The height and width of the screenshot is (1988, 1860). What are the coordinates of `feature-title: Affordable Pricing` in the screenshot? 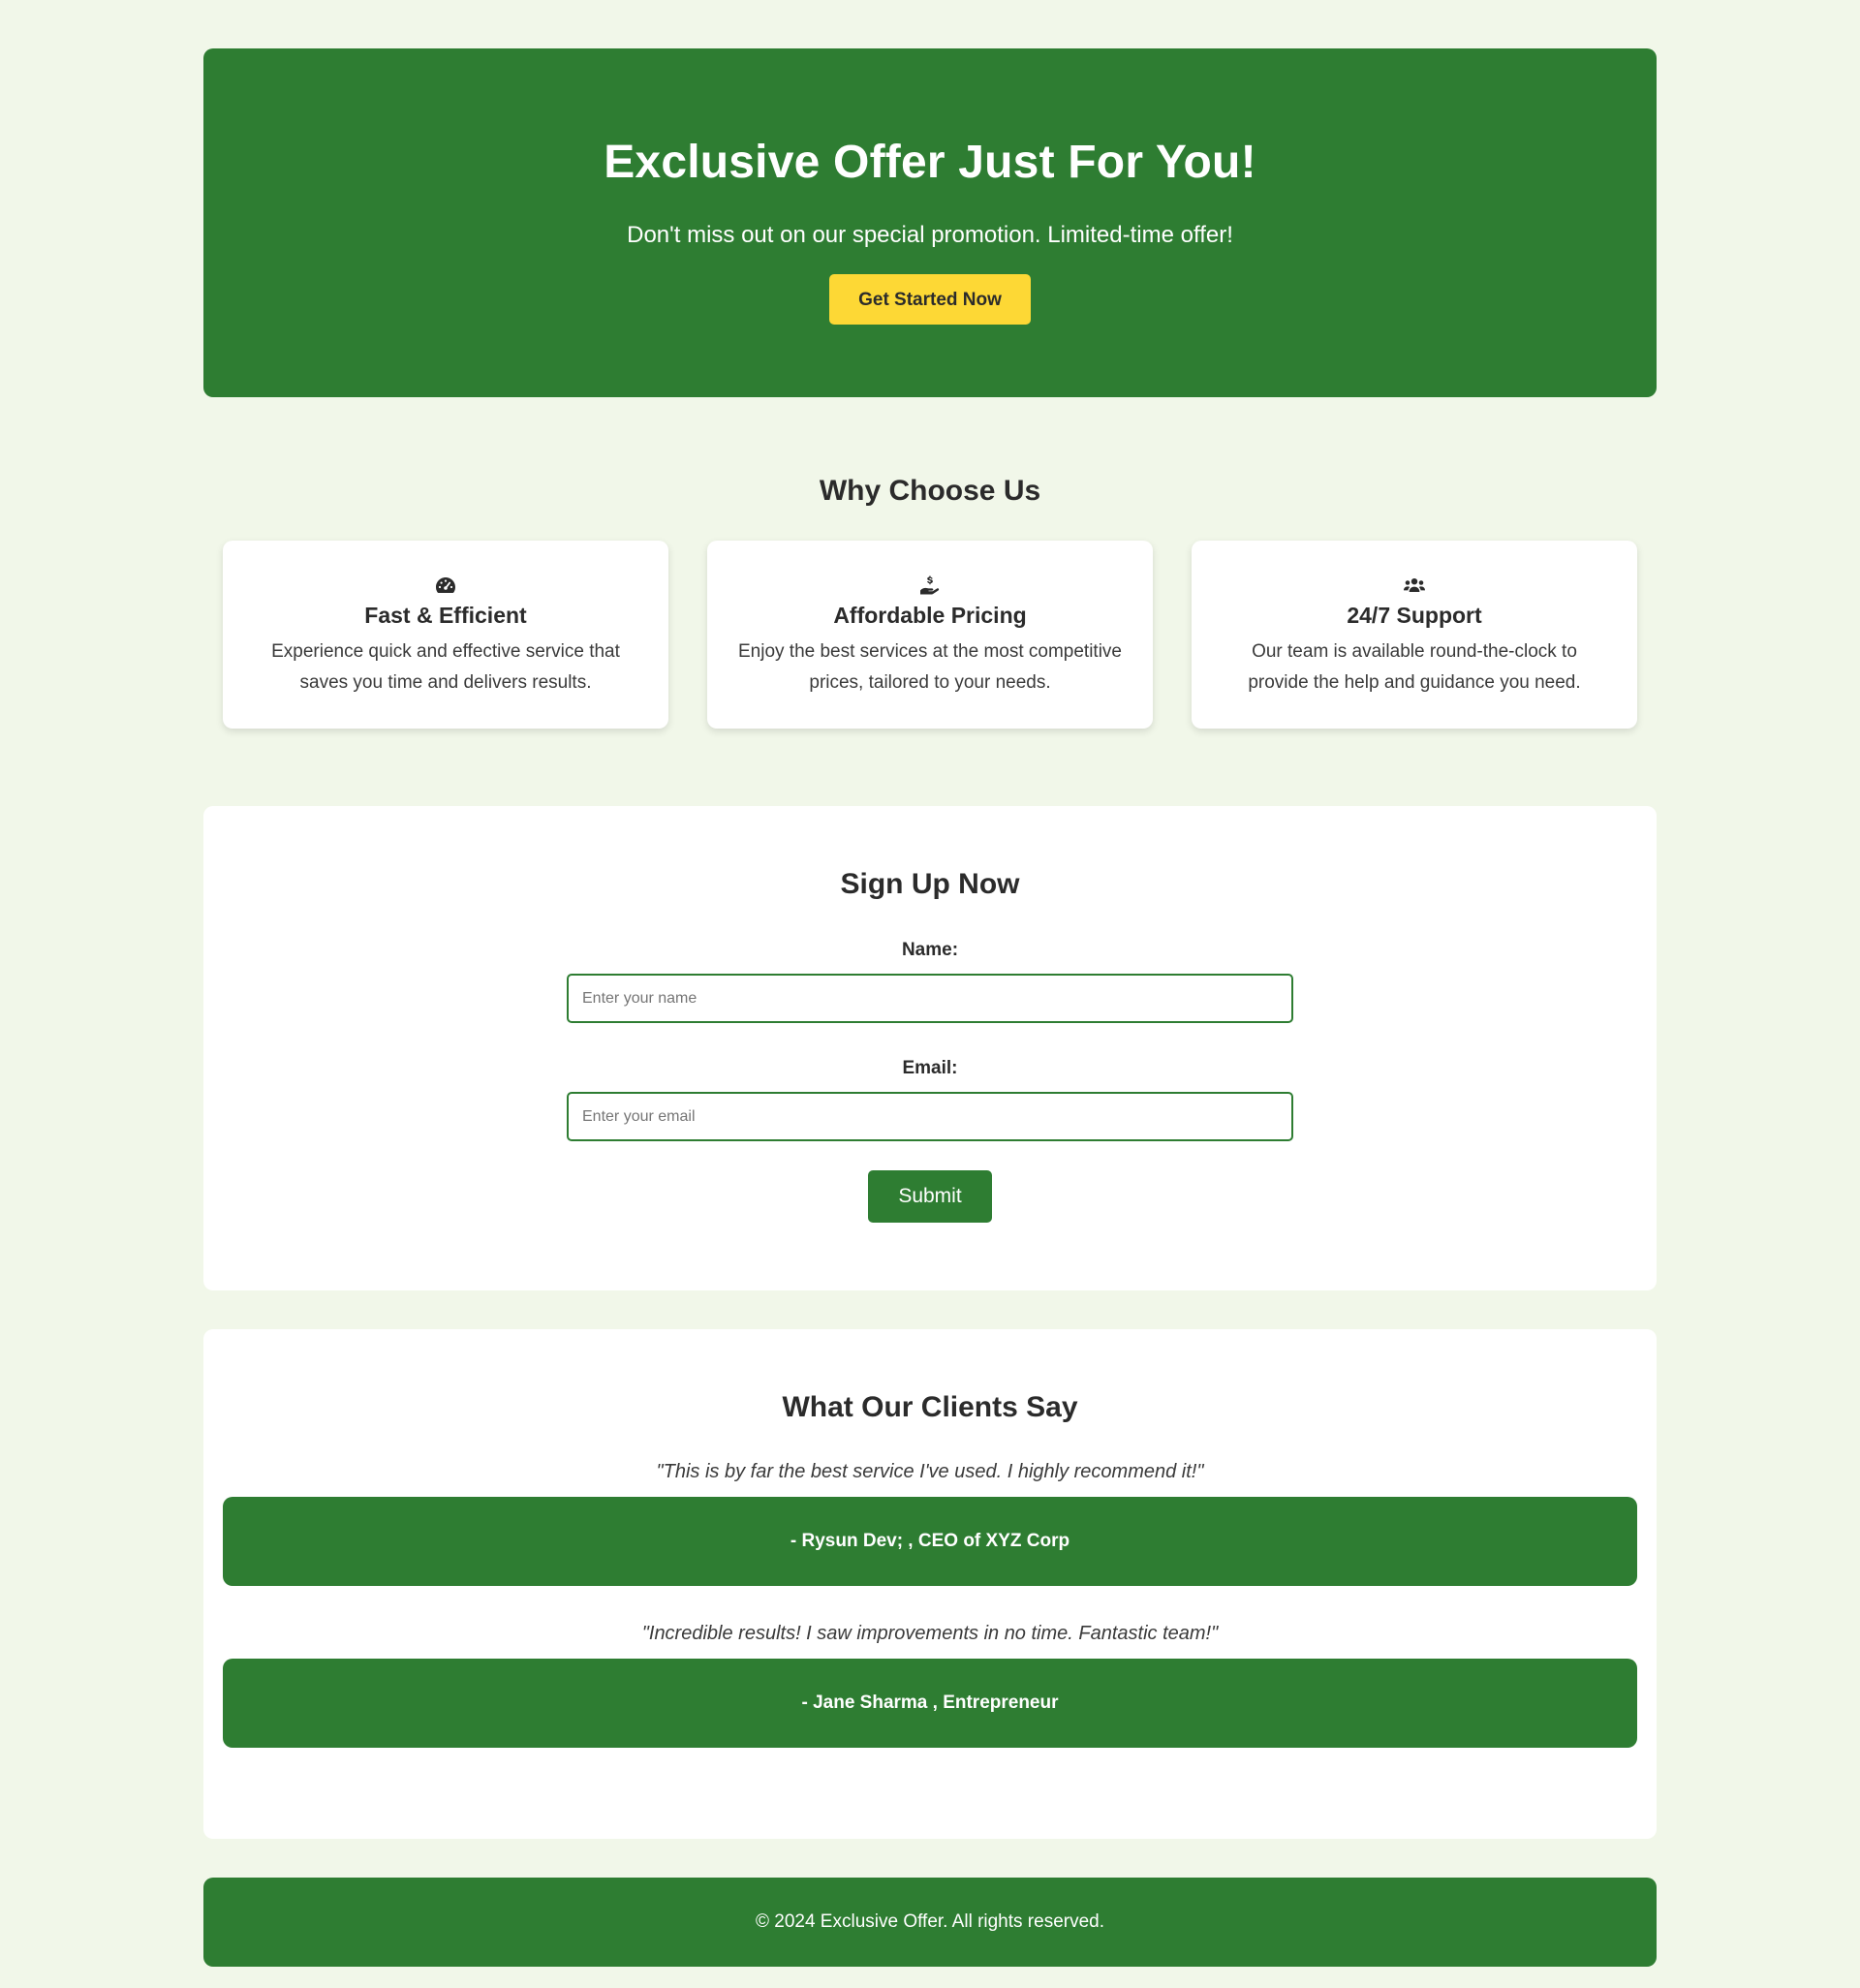 It's located at (930, 615).